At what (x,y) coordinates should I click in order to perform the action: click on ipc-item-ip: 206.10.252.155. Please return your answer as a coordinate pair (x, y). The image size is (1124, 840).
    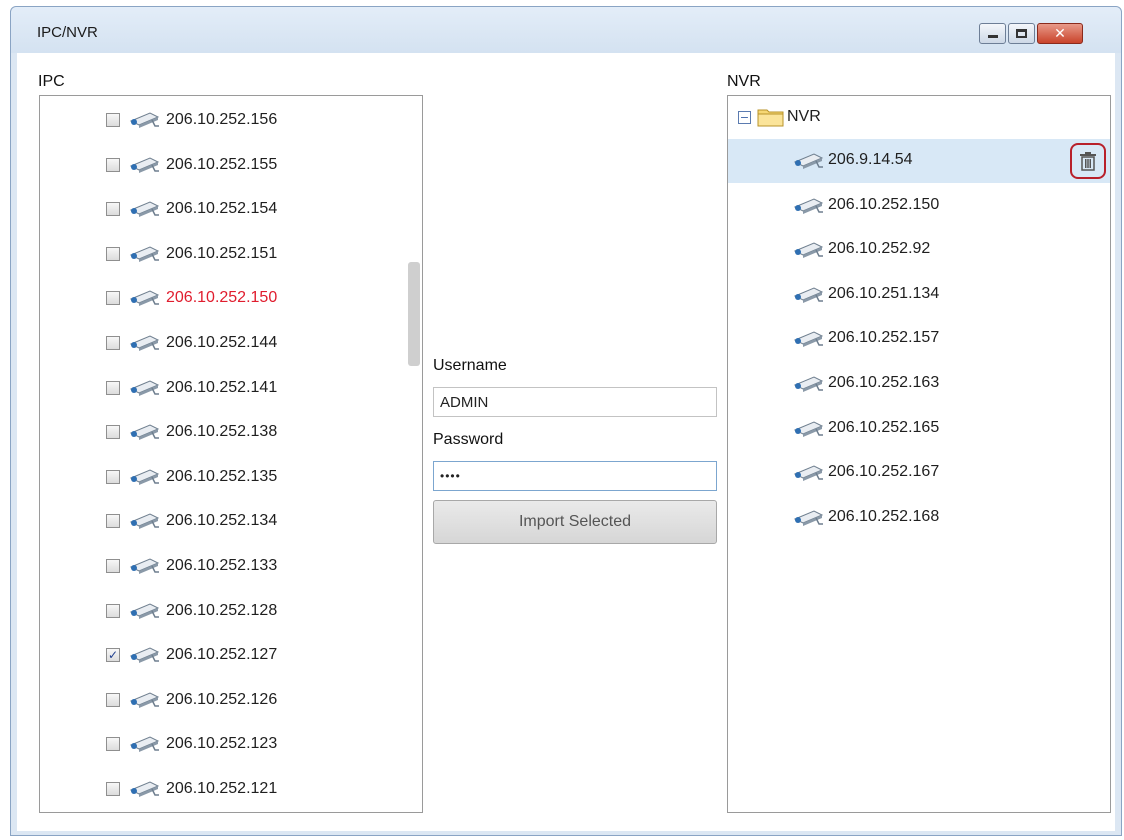
    Looking at the image, I should click on (222, 164).